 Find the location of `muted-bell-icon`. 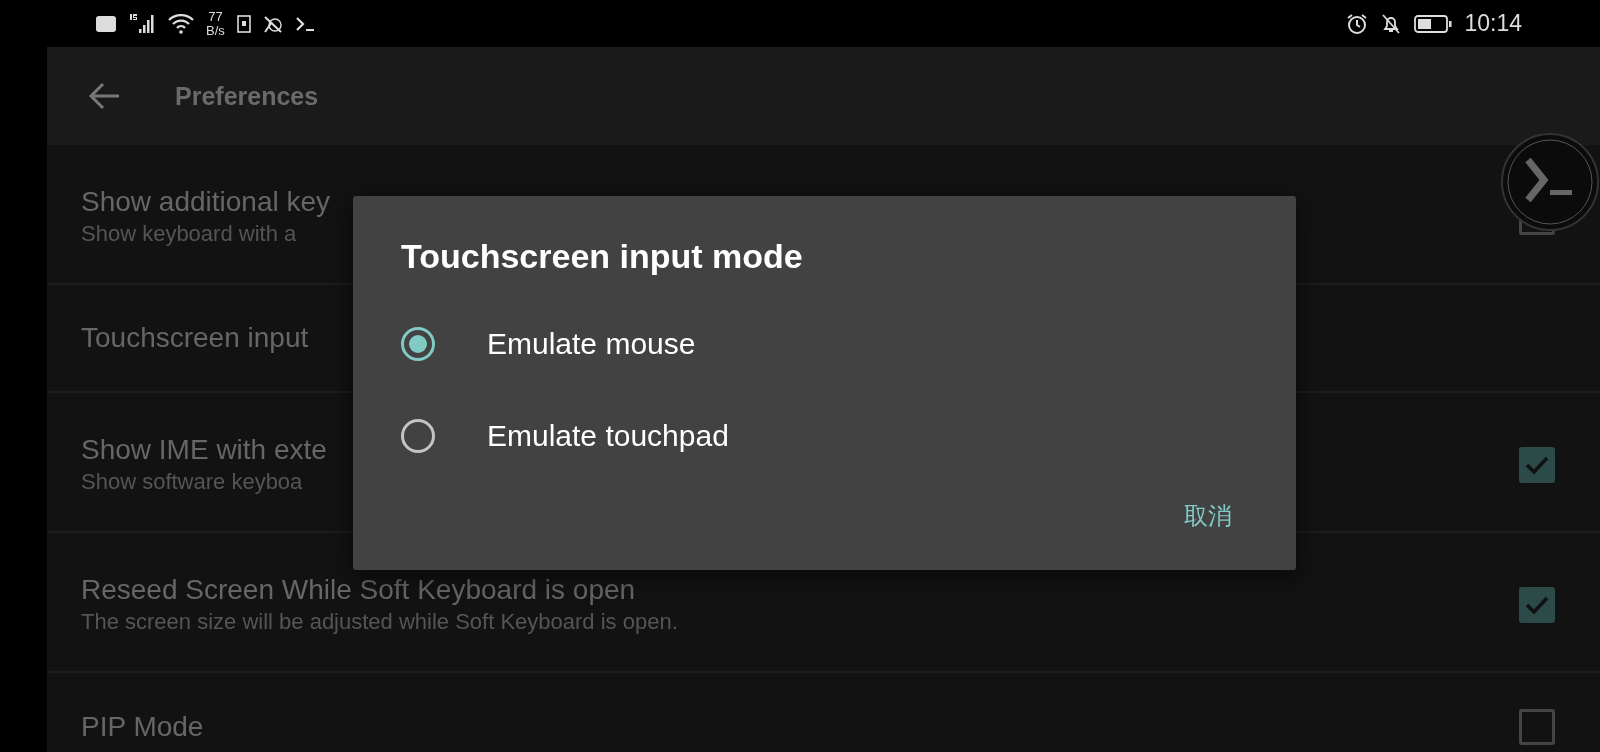

muted-bell-icon is located at coordinates (1391, 23).